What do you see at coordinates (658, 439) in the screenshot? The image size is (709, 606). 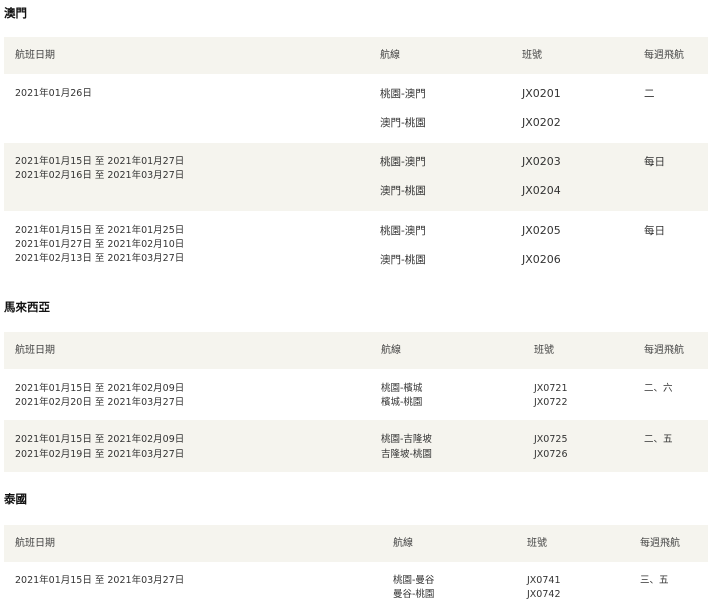 I see `weekly-days: 二、五` at bounding box center [658, 439].